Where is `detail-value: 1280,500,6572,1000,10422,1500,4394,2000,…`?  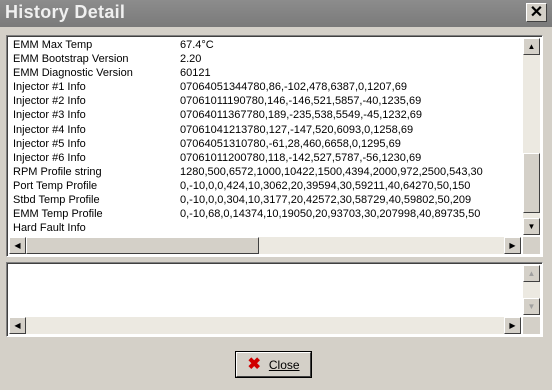
detail-value: 1280,500,6572,1000,10422,1500,4394,2000,… is located at coordinates (331, 171).